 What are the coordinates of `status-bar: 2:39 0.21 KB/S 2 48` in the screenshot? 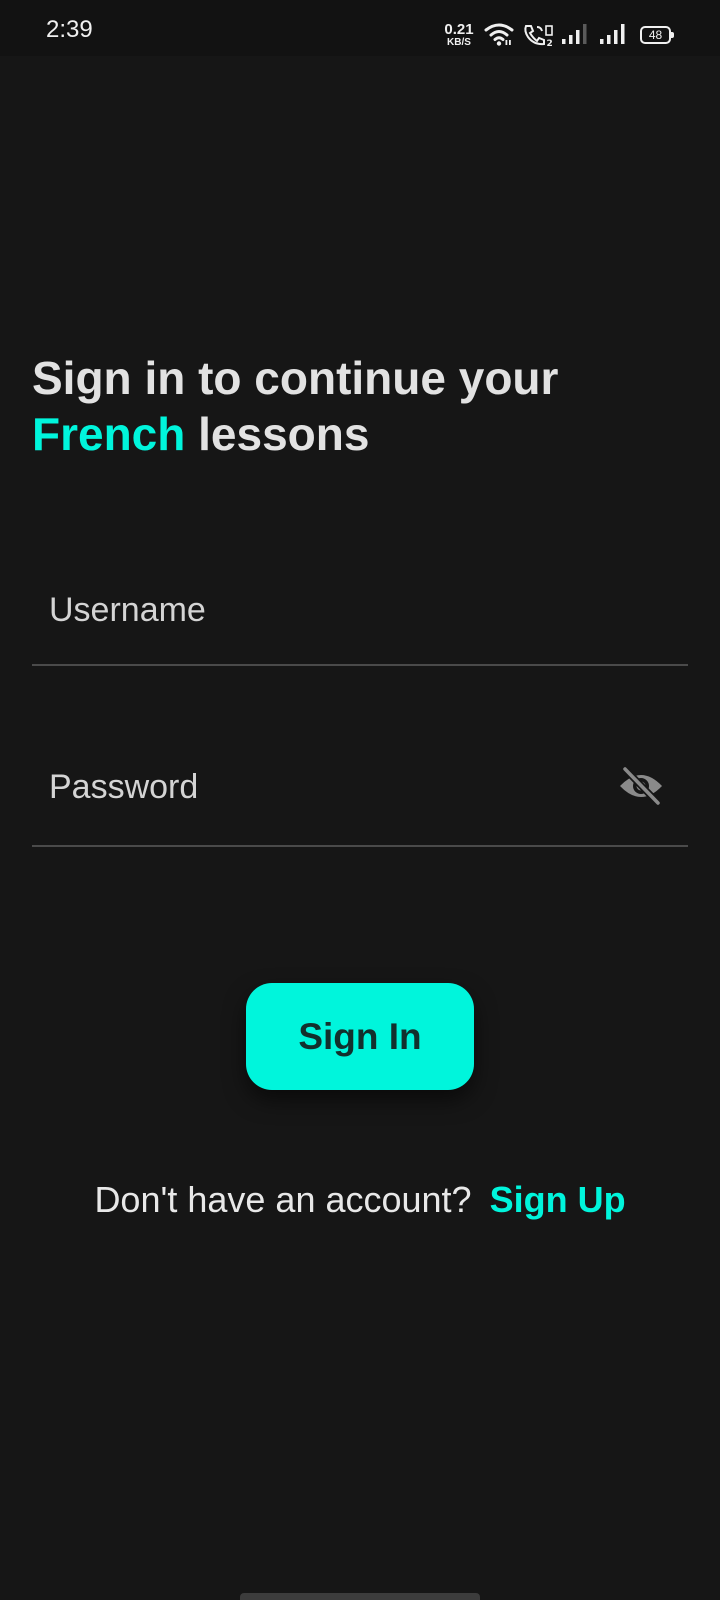 It's located at (360, 28).